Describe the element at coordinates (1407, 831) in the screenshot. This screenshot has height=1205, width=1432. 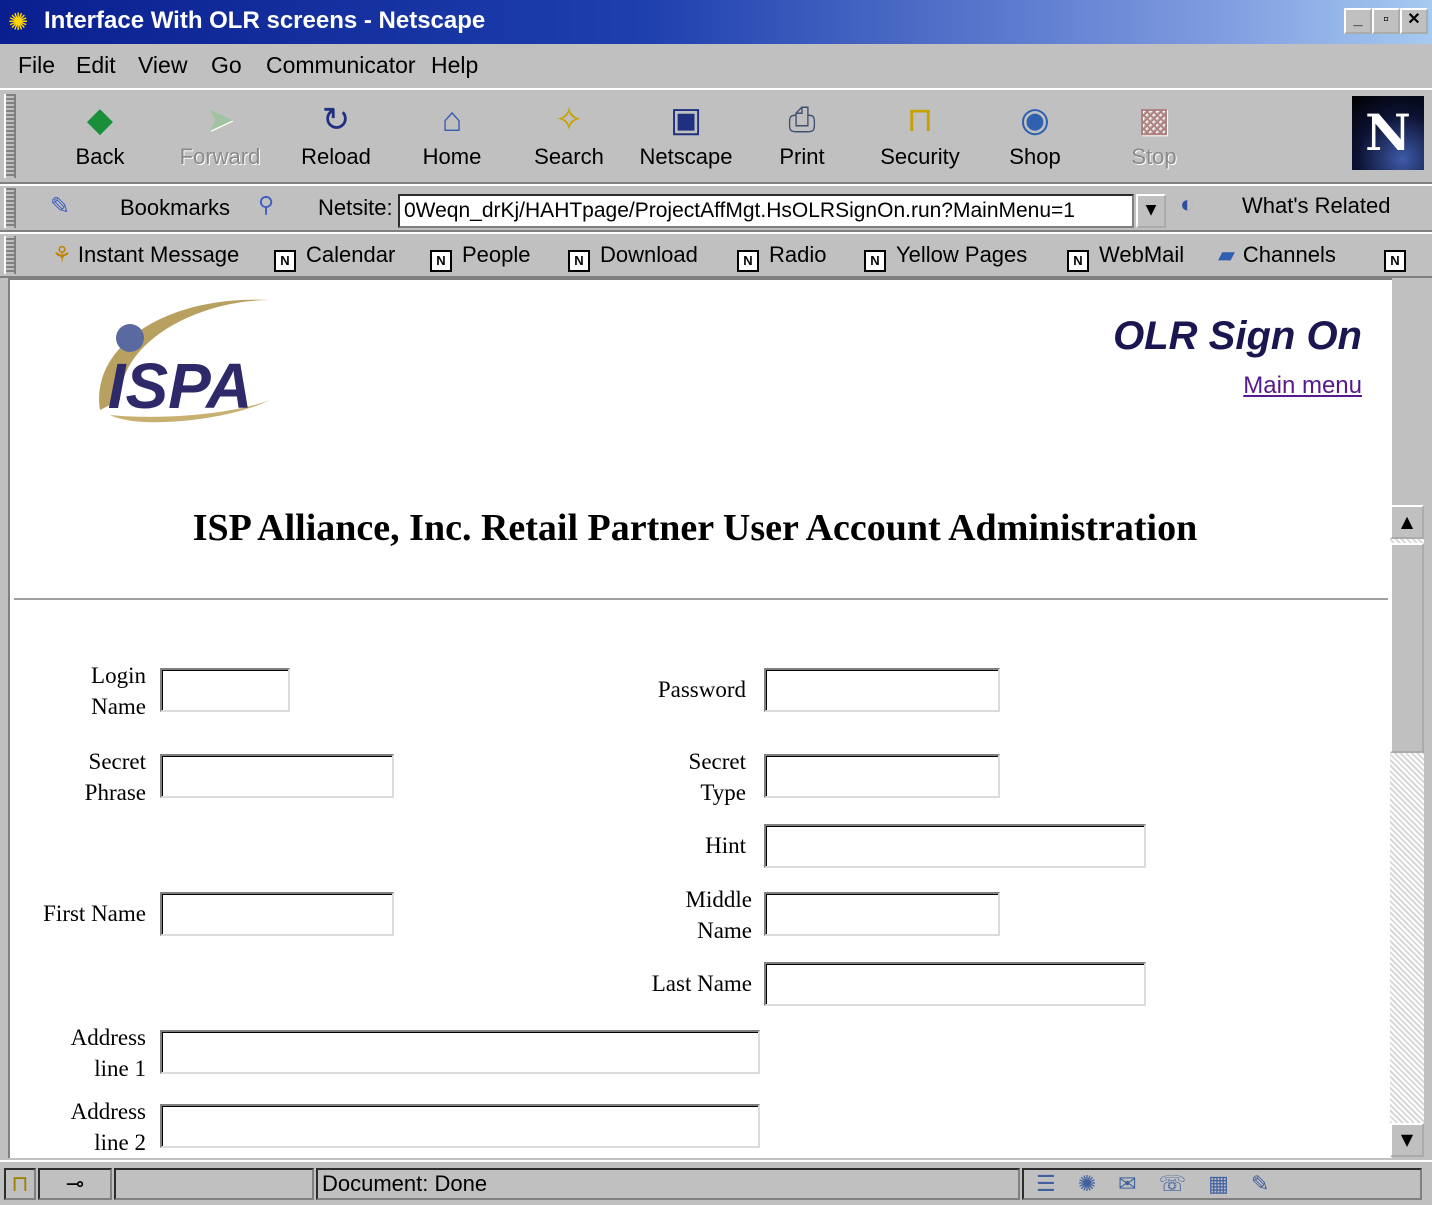
I see `vertical-scrollbar: ▲ ▼` at that location.